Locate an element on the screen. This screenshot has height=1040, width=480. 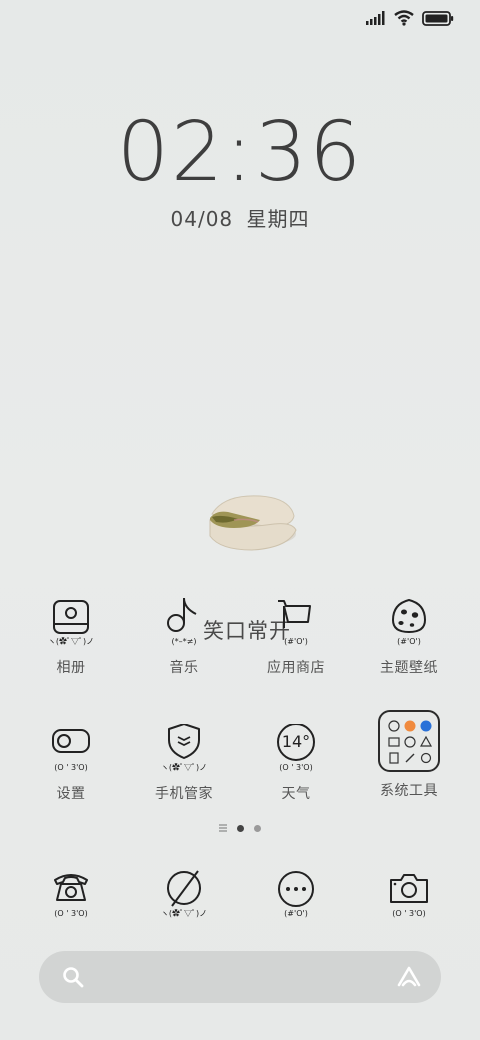
app-store: (#'O') 应用商店 is located at coordinates (296, 637).